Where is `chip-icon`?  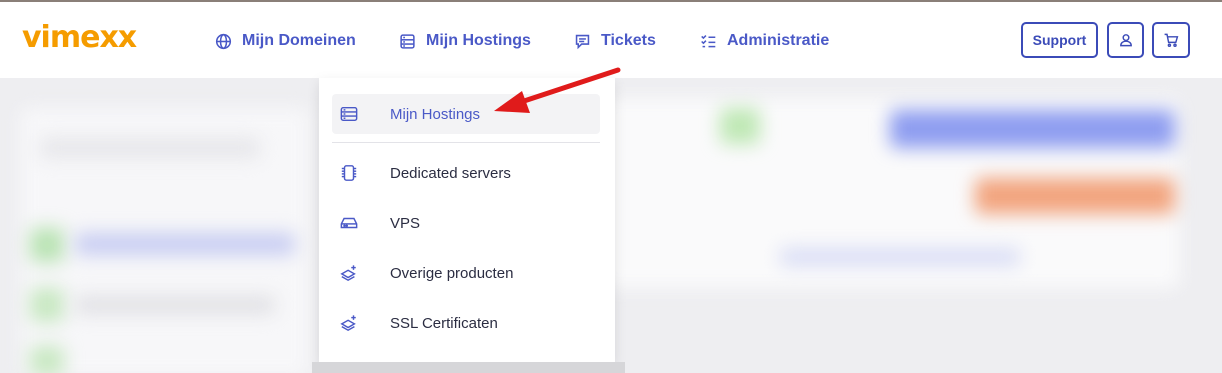
chip-icon is located at coordinates (349, 173).